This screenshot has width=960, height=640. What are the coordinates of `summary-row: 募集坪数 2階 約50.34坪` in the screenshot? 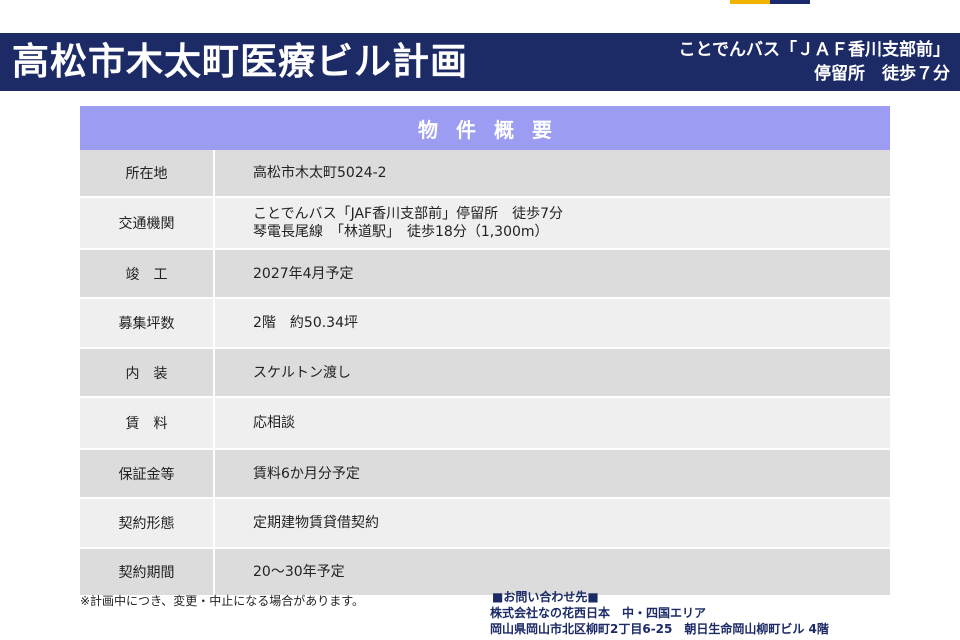 It's located at (485, 324).